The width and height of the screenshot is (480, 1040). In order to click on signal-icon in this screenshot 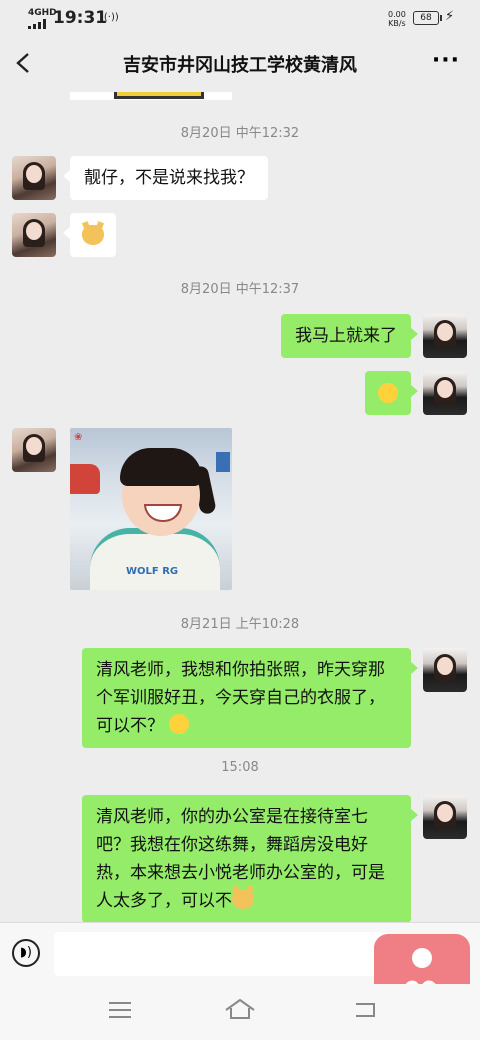, I will do `click(37, 24)`.